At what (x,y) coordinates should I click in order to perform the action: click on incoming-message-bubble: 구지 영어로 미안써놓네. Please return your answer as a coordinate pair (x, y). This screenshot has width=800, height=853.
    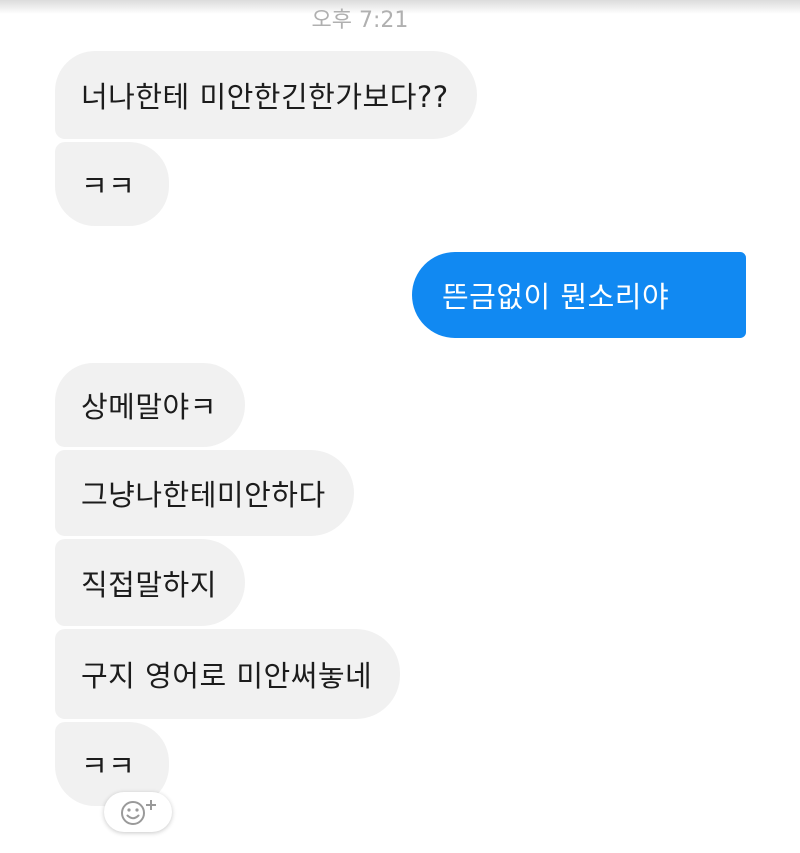
    Looking at the image, I should click on (228, 674).